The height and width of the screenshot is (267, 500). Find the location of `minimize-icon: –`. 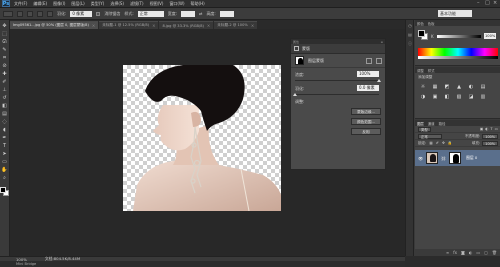

minimize-icon: – is located at coordinates (479, 3).